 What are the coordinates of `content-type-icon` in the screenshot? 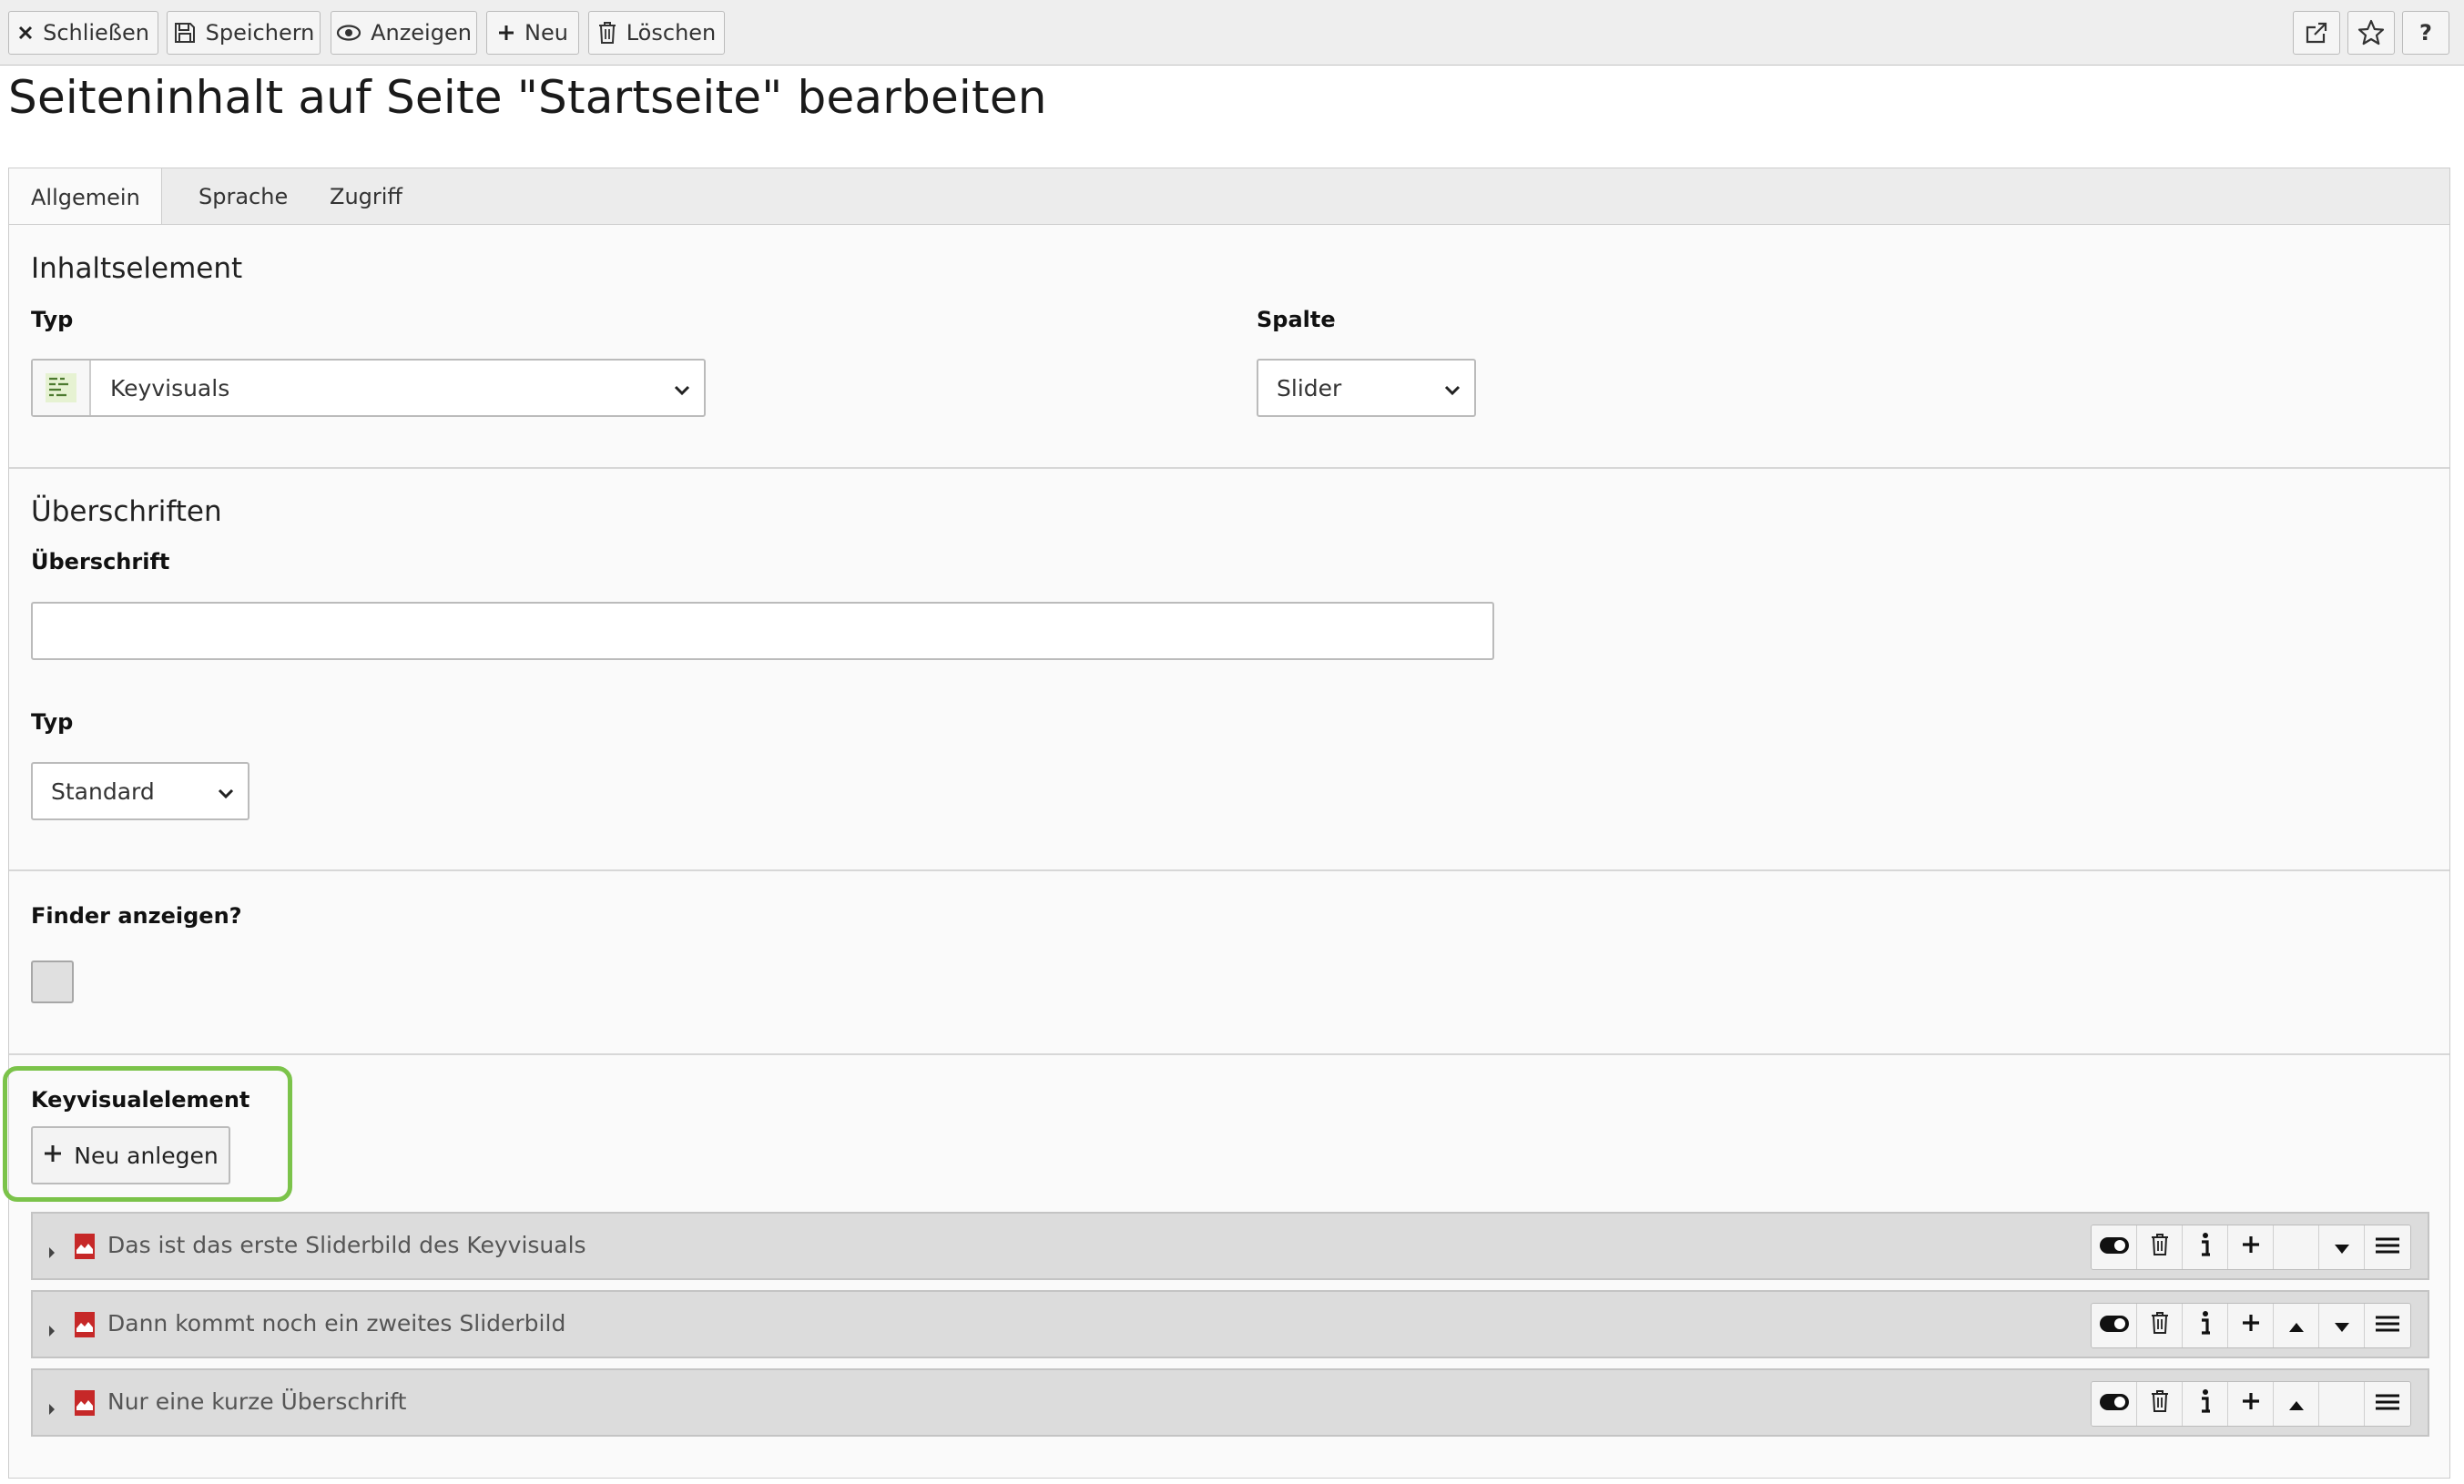 It's located at (62, 388).